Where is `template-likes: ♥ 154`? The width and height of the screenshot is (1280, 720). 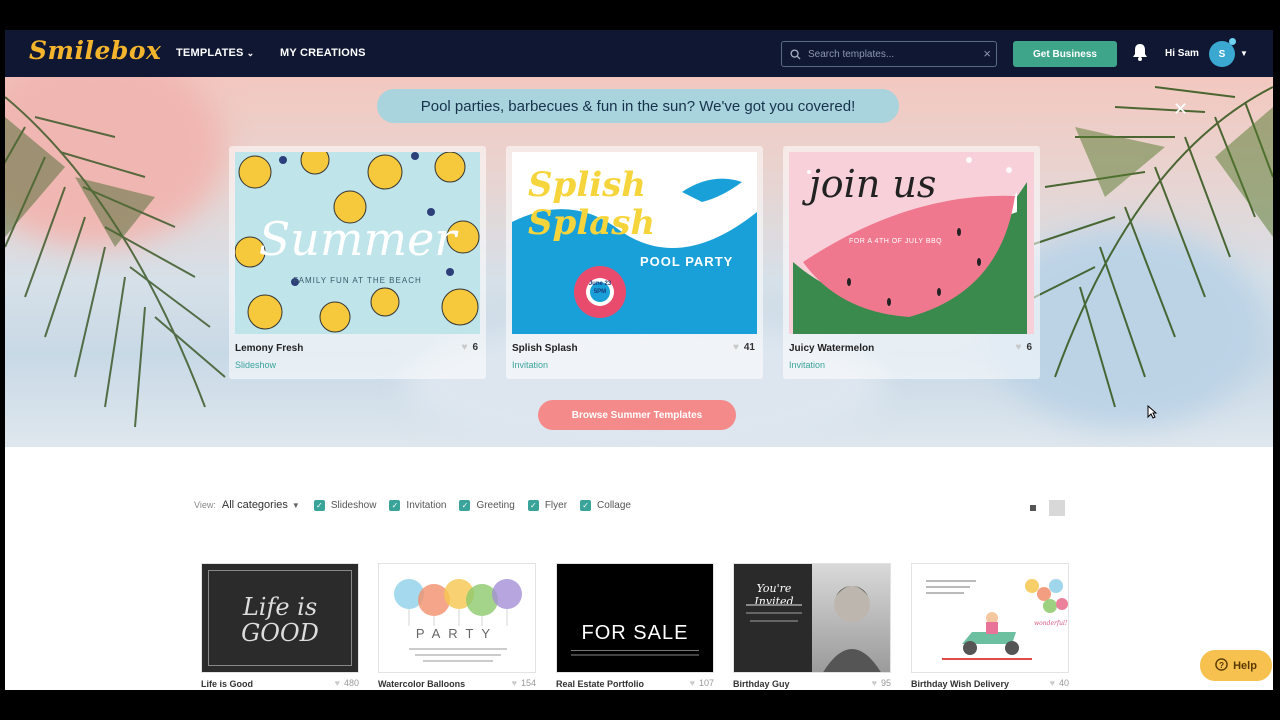 template-likes: ♥ 154 is located at coordinates (524, 683).